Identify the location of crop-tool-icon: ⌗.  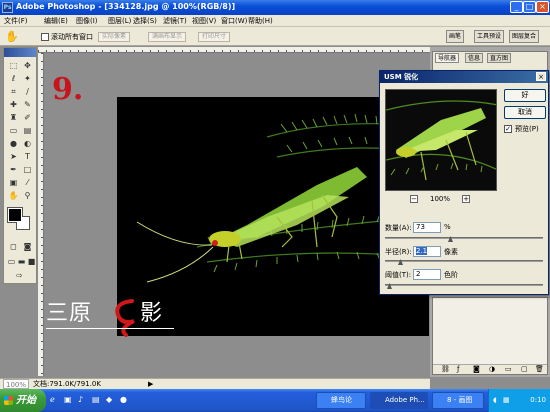
(13, 91).